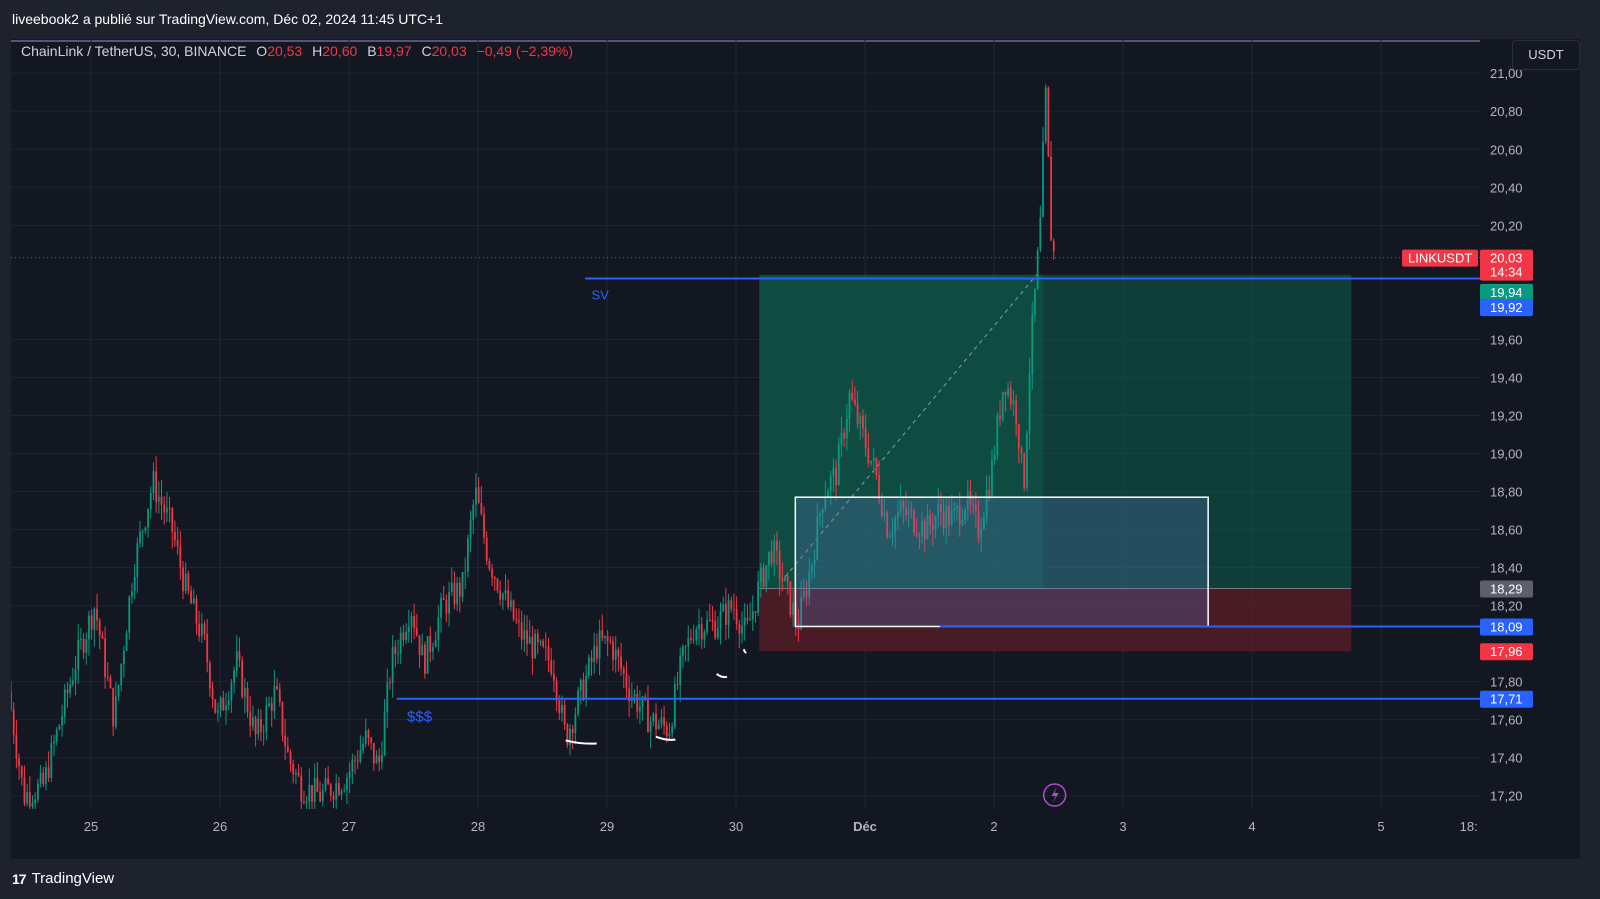 The image size is (1600, 899). I want to click on price-tick: 19,00, so click(1506, 453).